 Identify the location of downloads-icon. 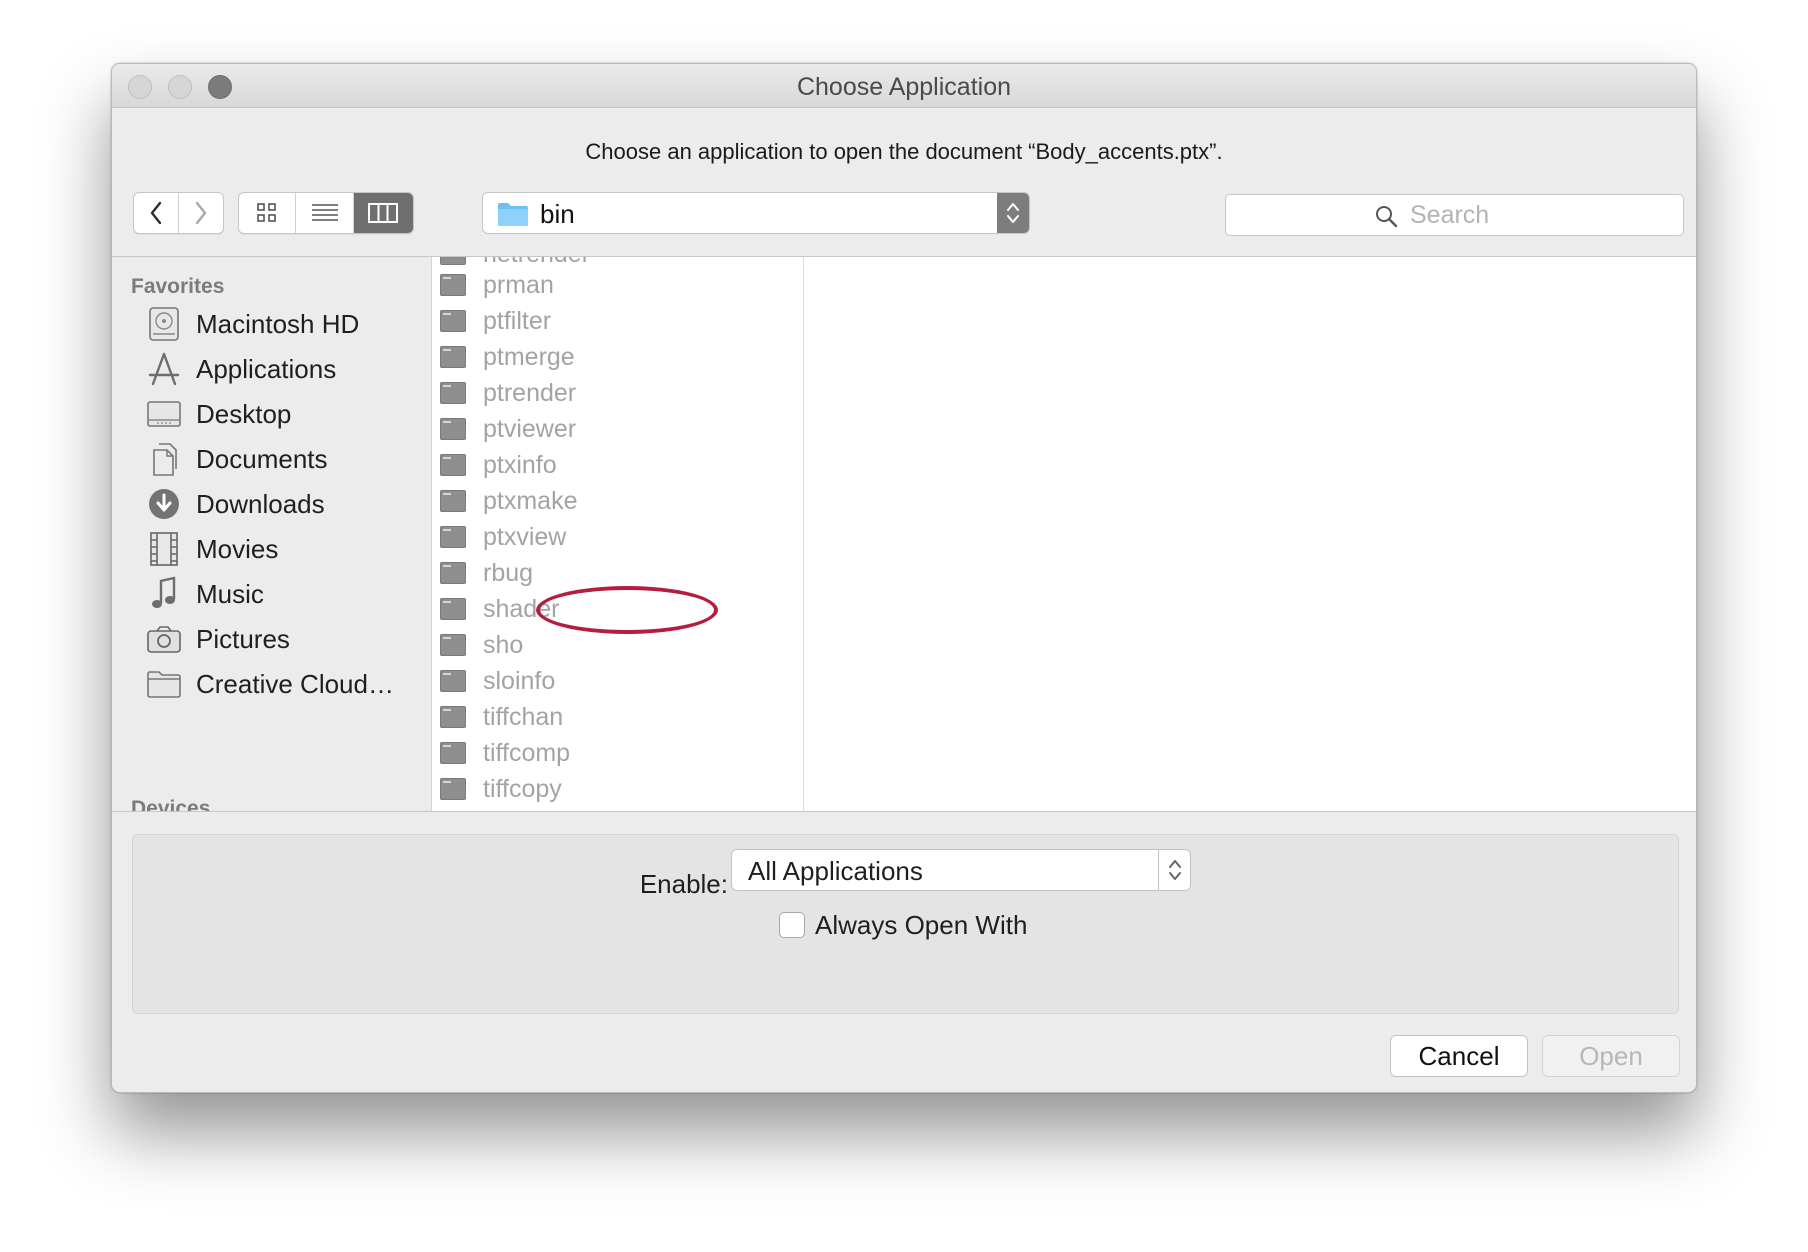
(164, 504).